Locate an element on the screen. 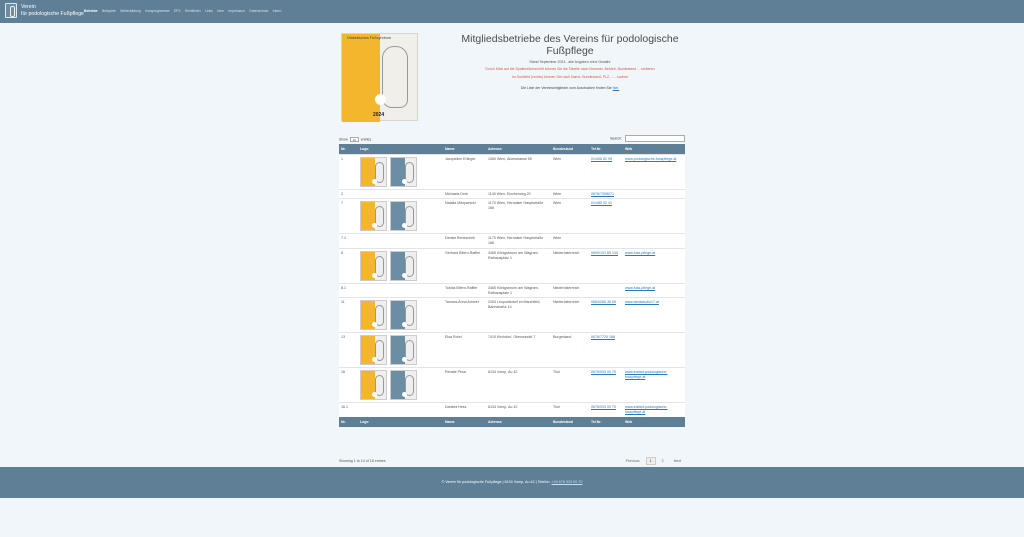 Image resolution: width=1024 pixels, height=537 pixels. nav-item-beispiele: Beispiele is located at coordinates (109, 11).